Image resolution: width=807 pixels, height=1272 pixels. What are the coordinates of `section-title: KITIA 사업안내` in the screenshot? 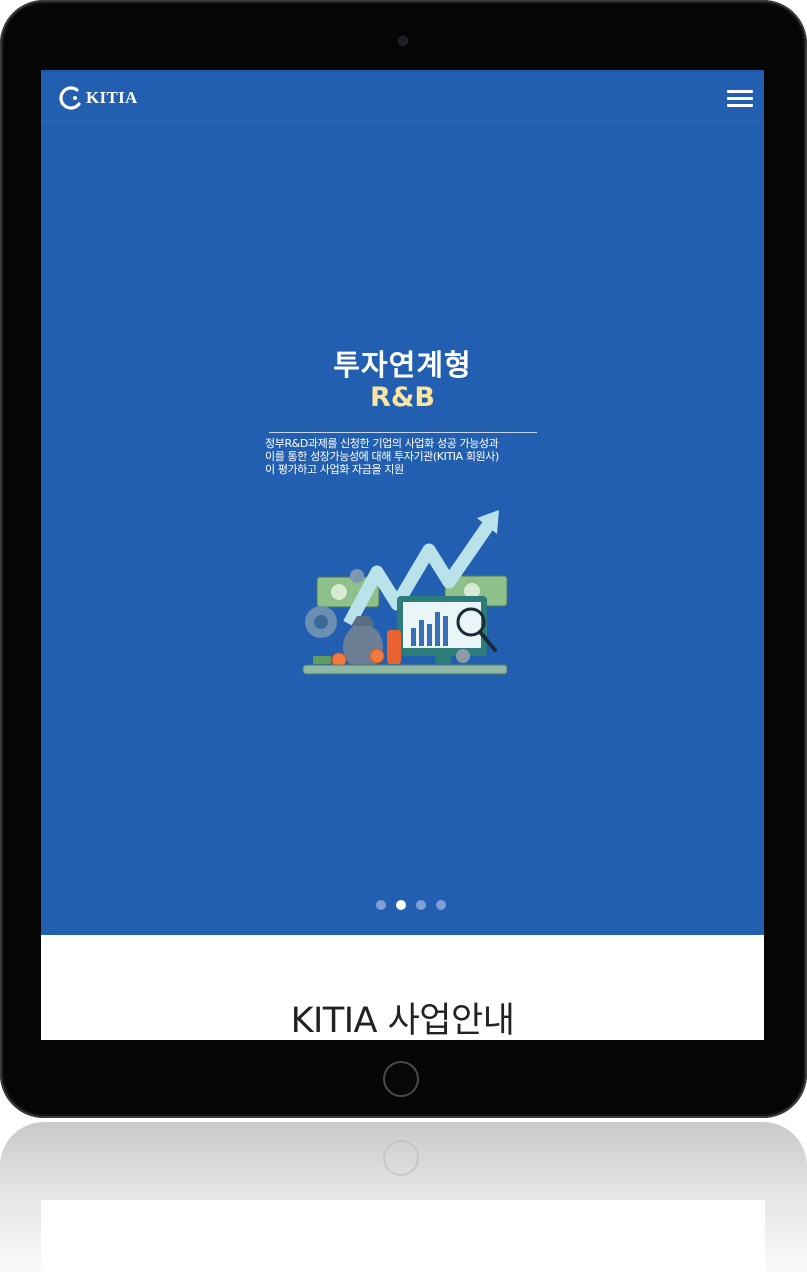 It's located at (402, 1020).